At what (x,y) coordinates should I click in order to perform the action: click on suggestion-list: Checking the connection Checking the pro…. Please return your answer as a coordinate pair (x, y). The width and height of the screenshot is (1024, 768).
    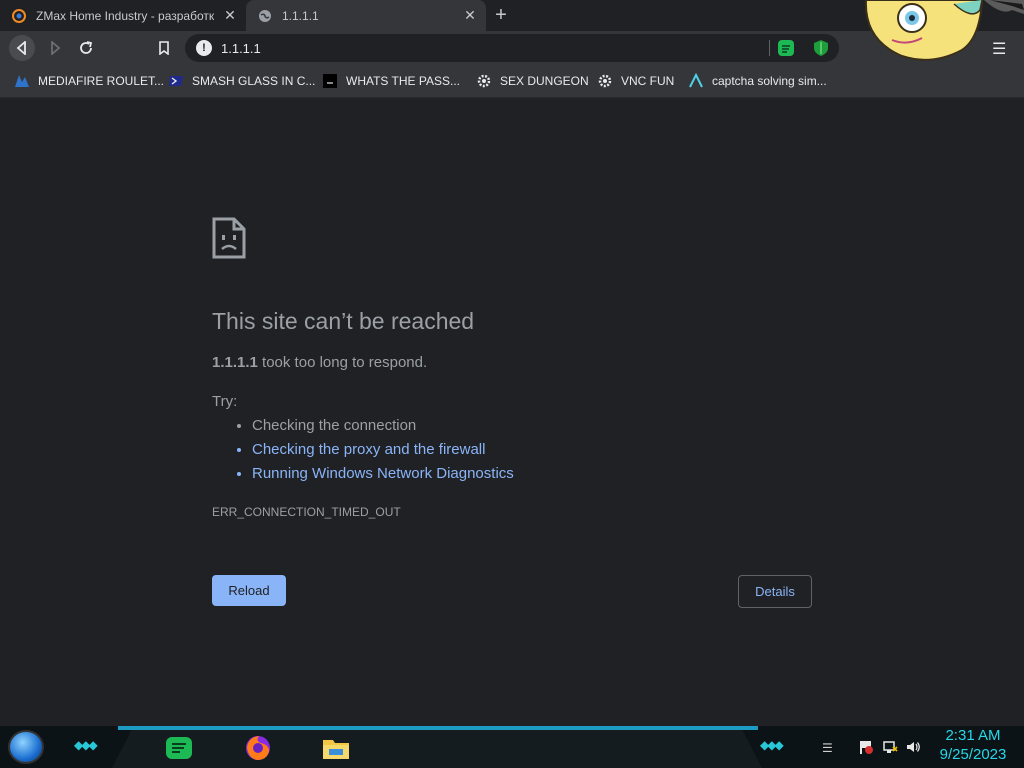
    Looking at the image, I should click on (374, 452).